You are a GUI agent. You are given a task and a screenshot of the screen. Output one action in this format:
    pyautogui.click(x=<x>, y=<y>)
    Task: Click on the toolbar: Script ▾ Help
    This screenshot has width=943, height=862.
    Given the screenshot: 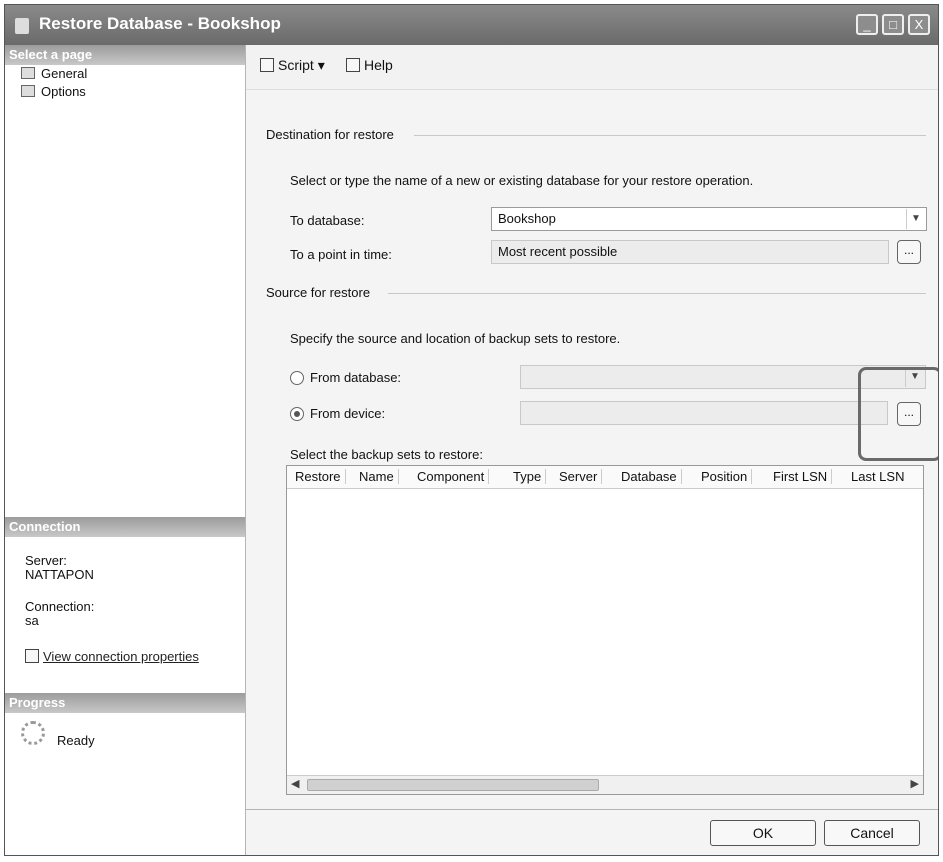 What is the action you would take?
    pyautogui.click(x=592, y=67)
    